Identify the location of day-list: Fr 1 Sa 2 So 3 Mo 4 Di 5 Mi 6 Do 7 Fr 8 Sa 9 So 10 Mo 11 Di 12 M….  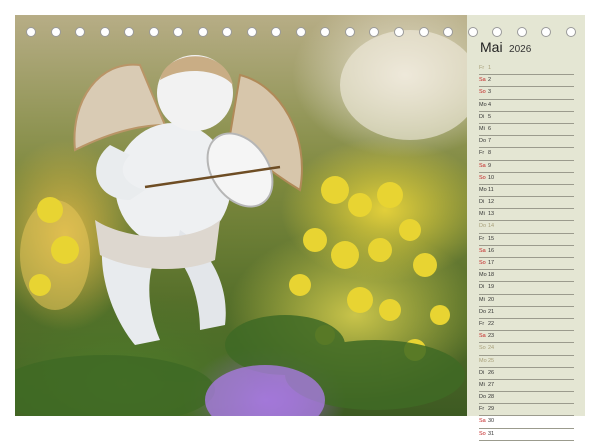
(526, 252).